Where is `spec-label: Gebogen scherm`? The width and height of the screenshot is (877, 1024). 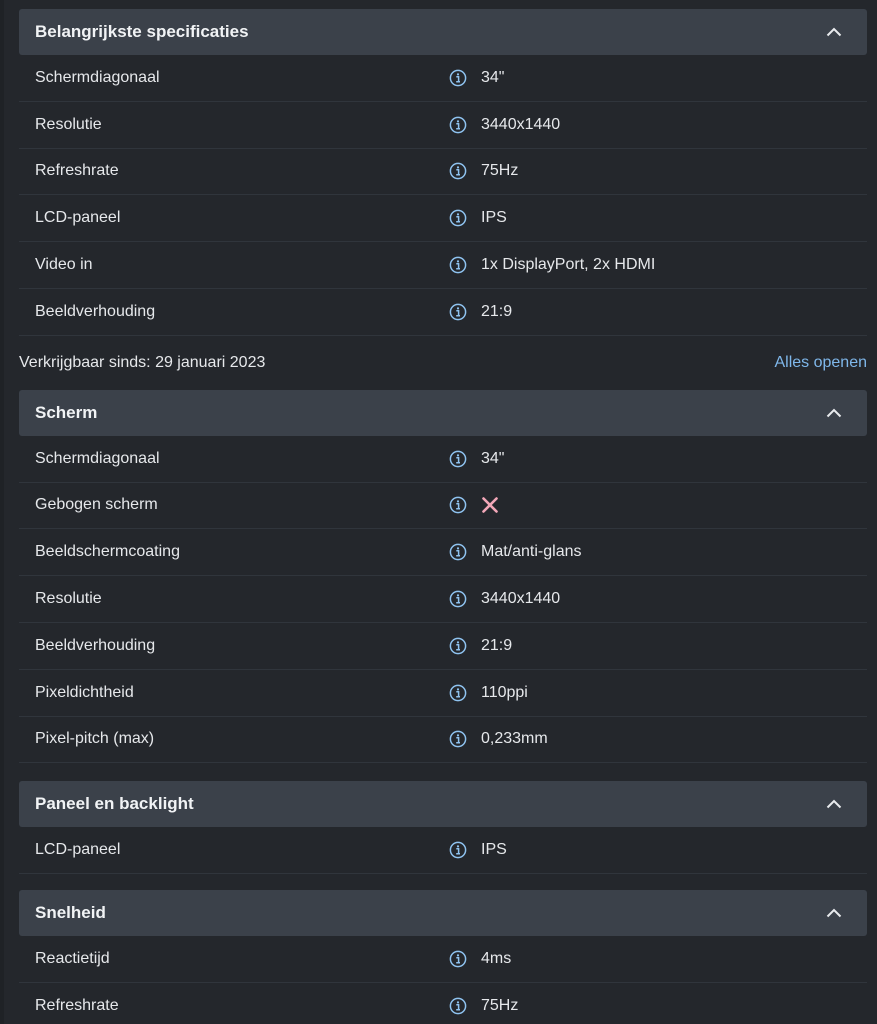
spec-label: Gebogen scherm is located at coordinates (96, 505).